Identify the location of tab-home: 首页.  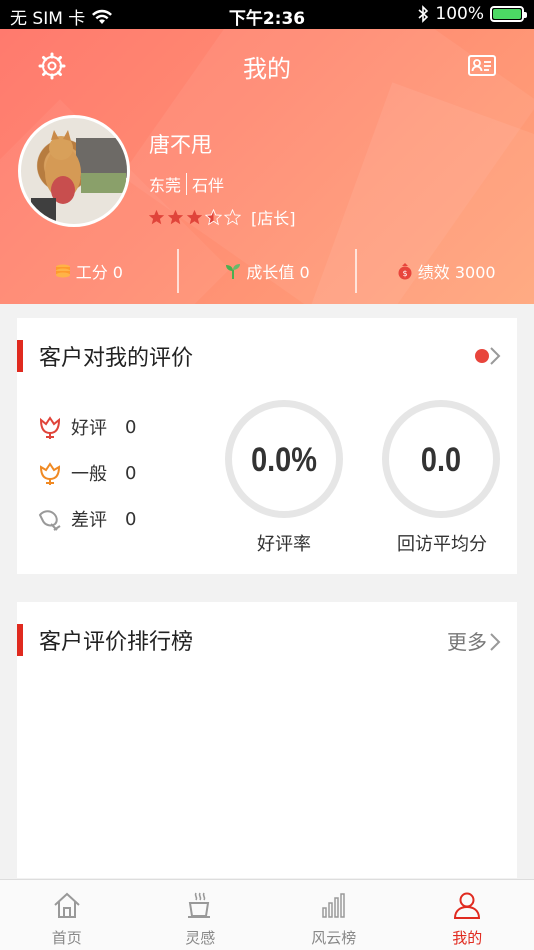
(67, 915).